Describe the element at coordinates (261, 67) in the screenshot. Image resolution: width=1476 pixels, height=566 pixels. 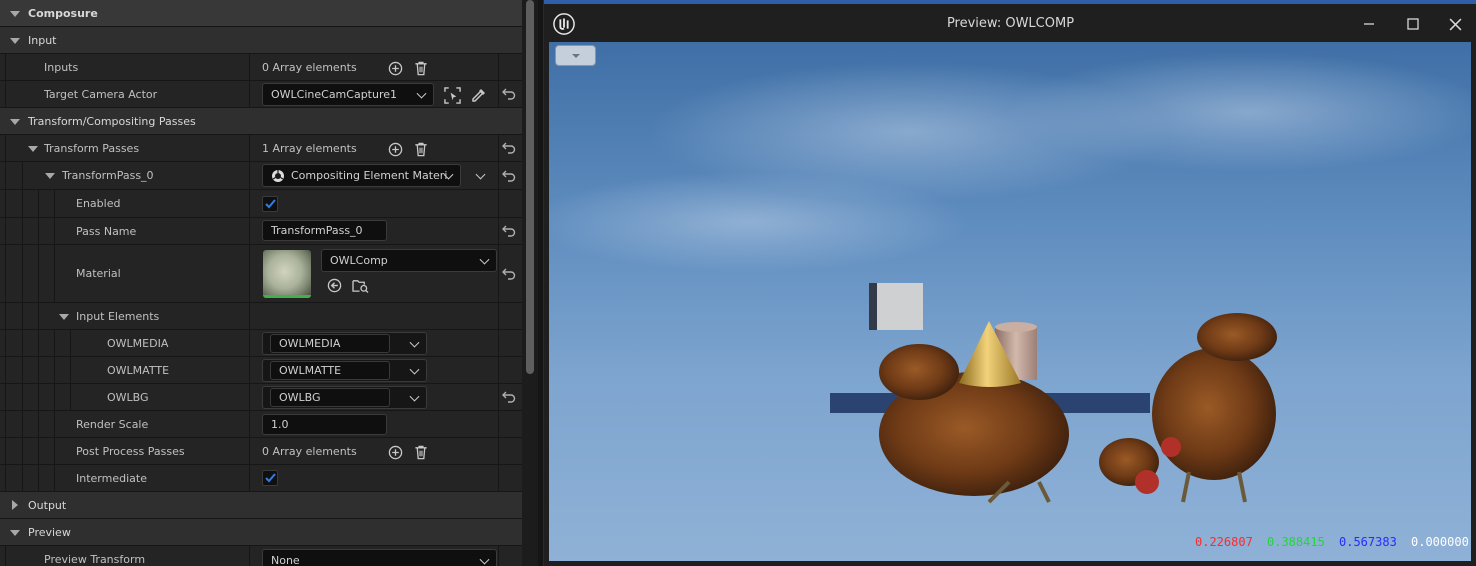
I see `property-inputs: Inputs 0 Array elements` at that location.